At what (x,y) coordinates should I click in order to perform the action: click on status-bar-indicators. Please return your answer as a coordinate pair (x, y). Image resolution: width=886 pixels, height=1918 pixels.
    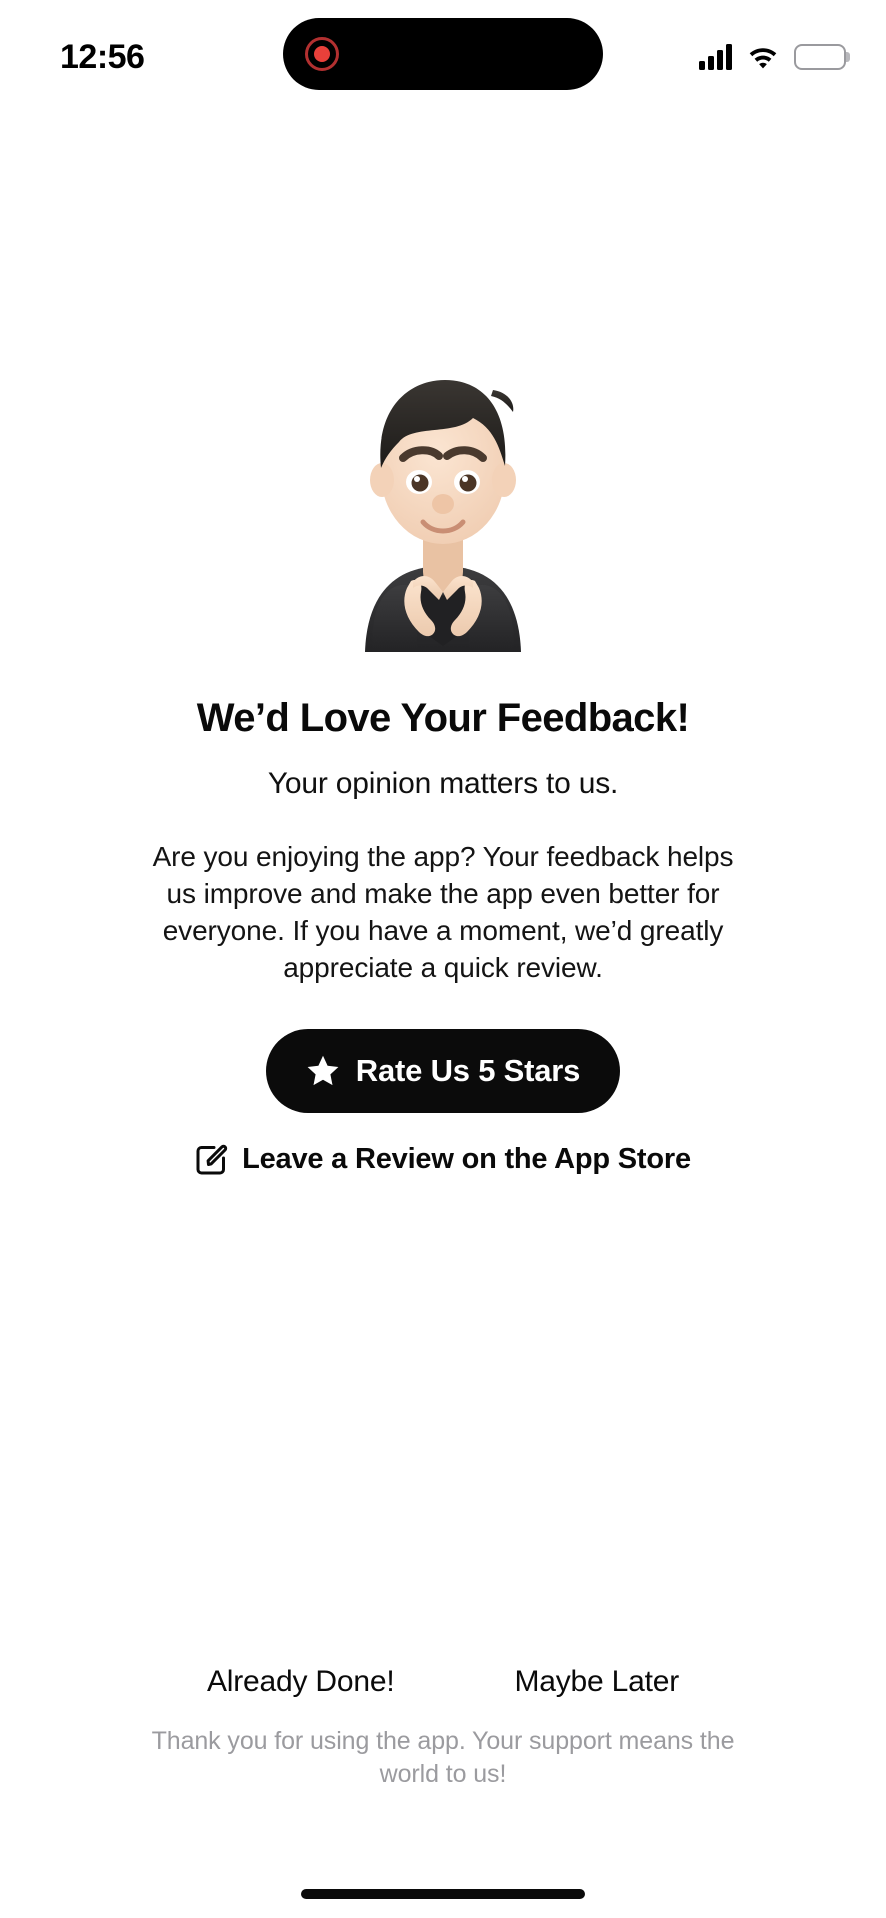
    Looking at the image, I should click on (774, 57).